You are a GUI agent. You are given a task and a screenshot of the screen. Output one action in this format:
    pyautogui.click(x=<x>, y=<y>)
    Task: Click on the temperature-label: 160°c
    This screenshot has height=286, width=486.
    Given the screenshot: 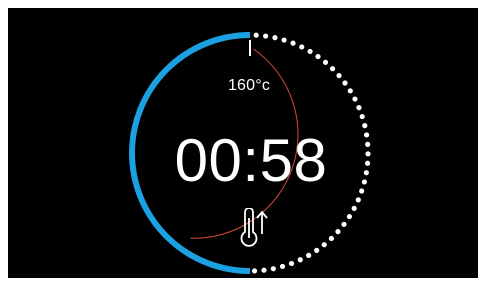 What is the action you would take?
    pyautogui.click(x=249, y=85)
    